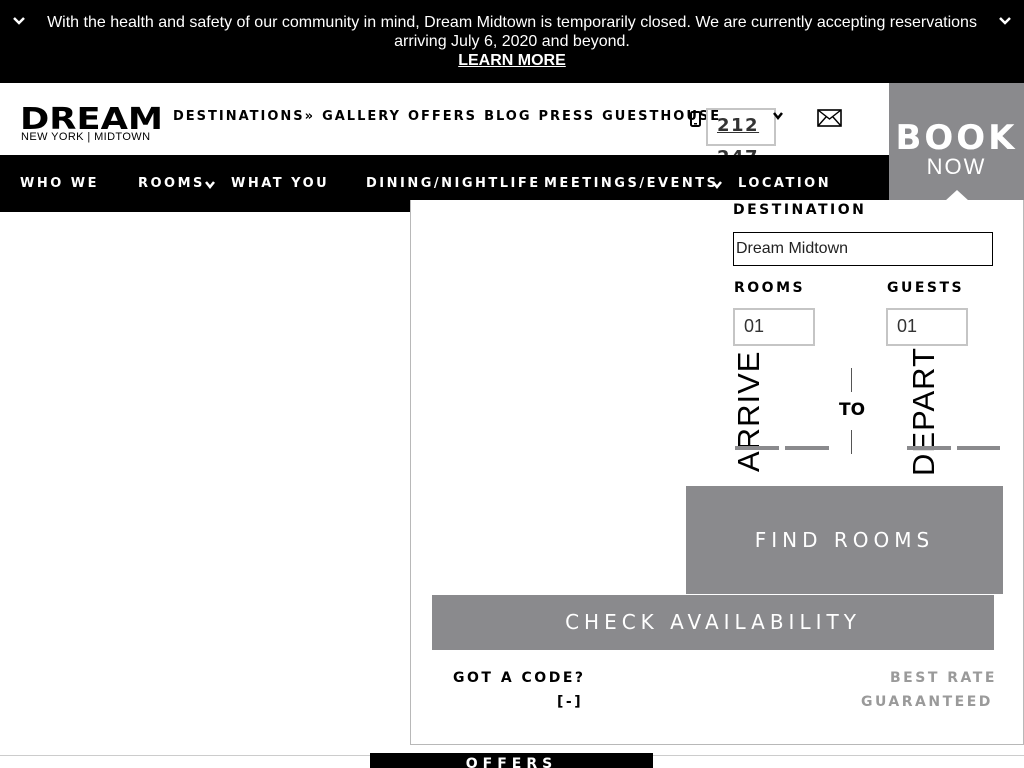  What do you see at coordinates (926, 288) in the screenshot?
I see `guests-label: GUESTS` at bounding box center [926, 288].